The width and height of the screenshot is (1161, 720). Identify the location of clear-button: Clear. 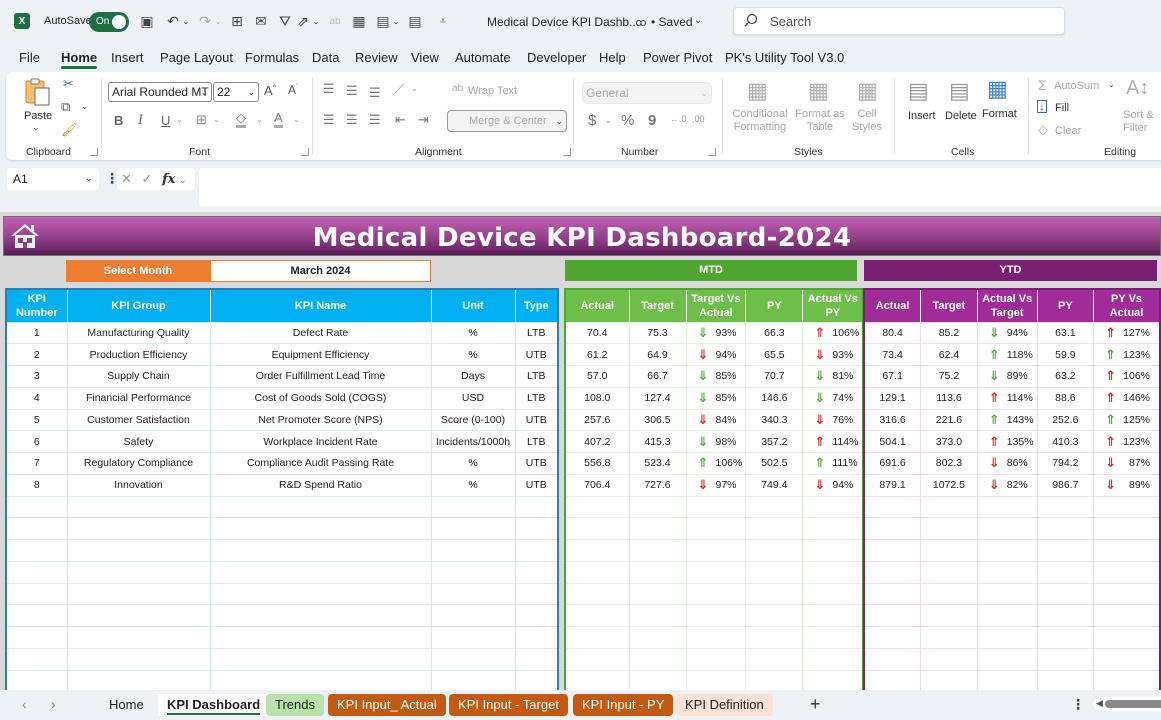
(1068, 131).